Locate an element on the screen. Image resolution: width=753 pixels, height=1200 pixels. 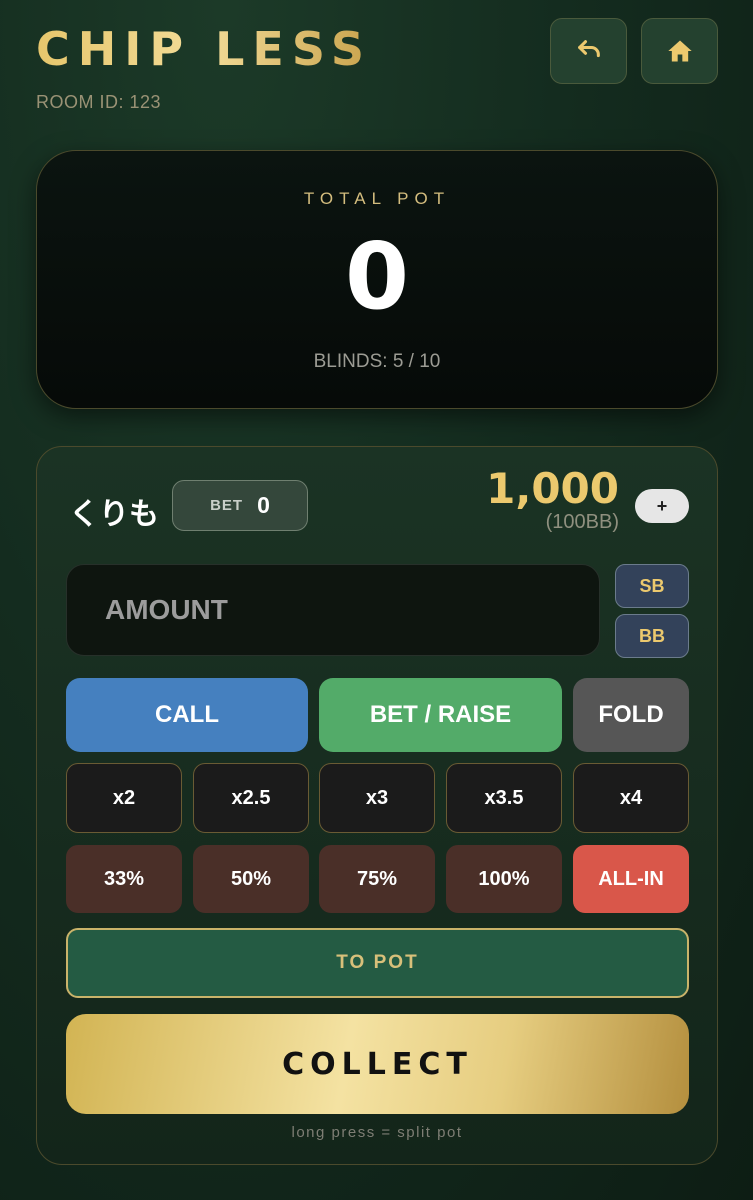
multiplier-x2-5-button: x2.5 is located at coordinates (251, 798).